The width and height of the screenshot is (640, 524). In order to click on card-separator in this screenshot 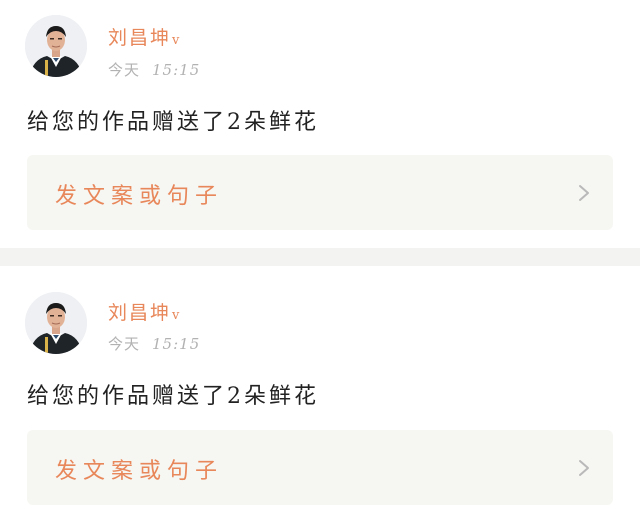, I will do `click(320, 257)`.